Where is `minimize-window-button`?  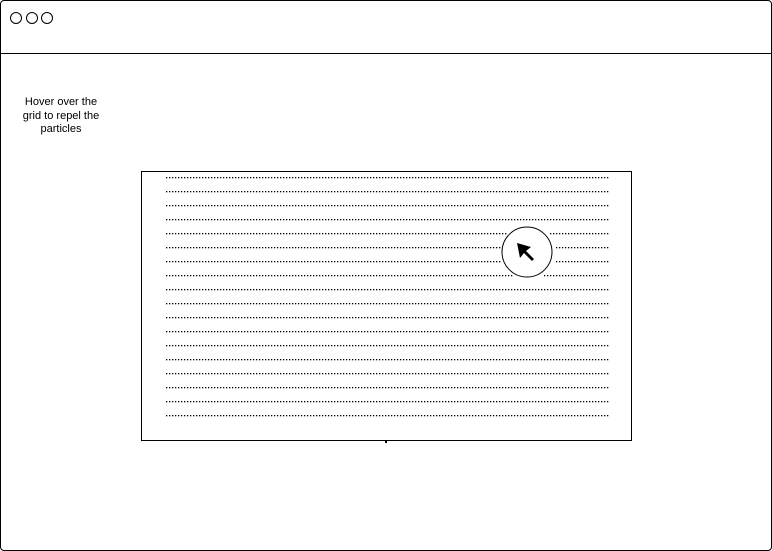 minimize-window-button is located at coordinates (32, 18).